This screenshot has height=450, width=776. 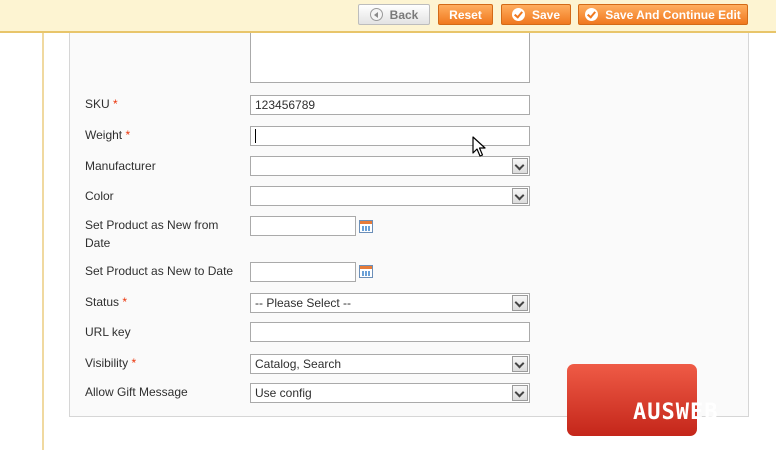 What do you see at coordinates (390, 332) in the screenshot?
I see `url-key-input` at bounding box center [390, 332].